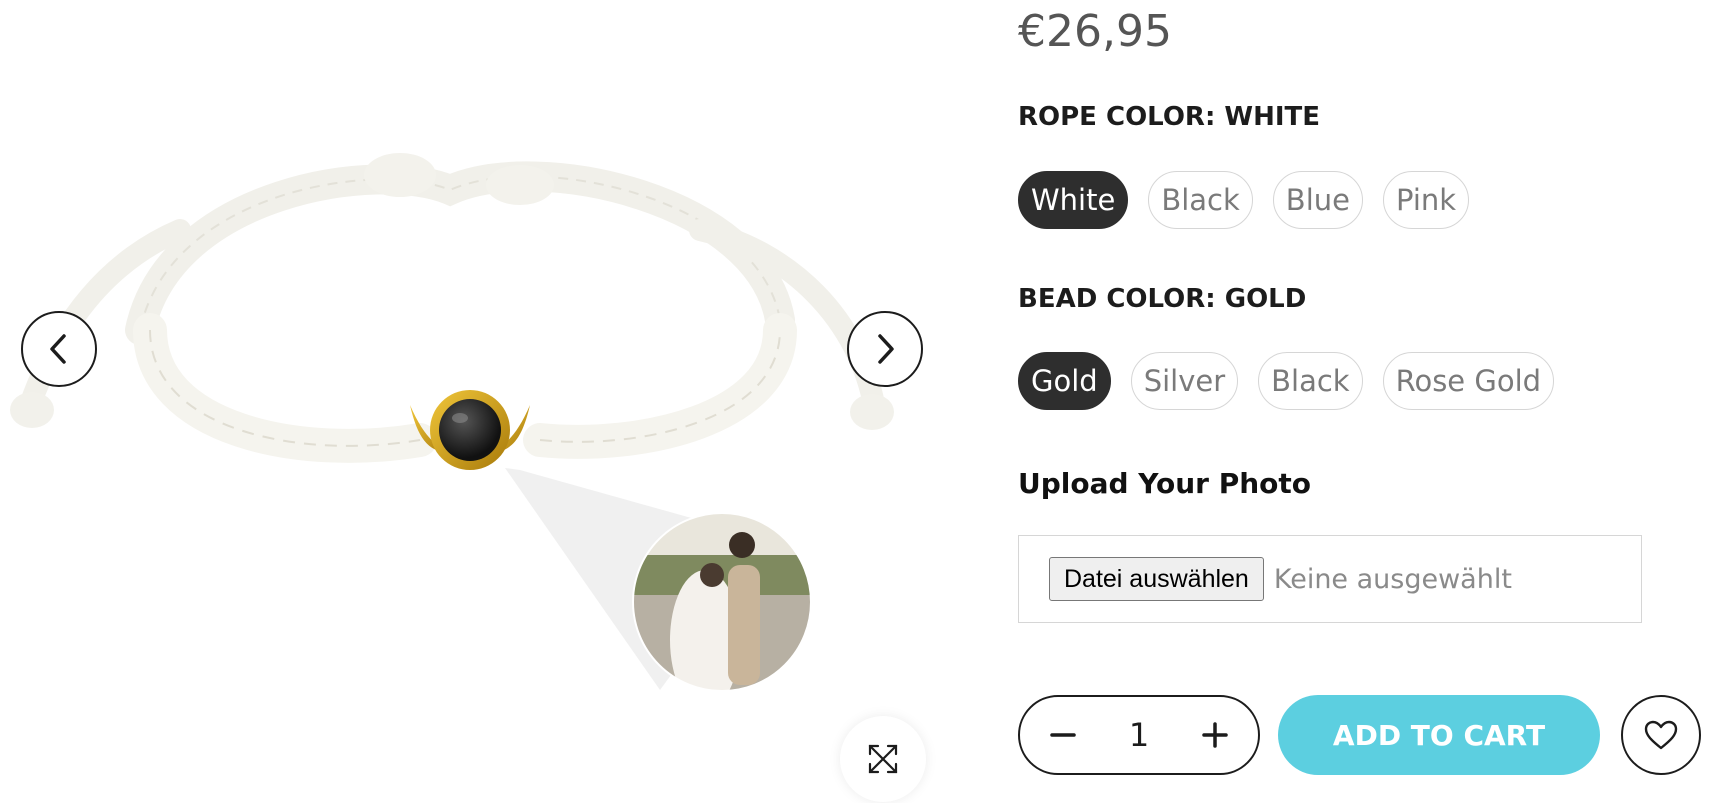  Describe the element at coordinates (1165, 483) in the screenshot. I see `upload-photo-title: Upload Your Photo` at that location.